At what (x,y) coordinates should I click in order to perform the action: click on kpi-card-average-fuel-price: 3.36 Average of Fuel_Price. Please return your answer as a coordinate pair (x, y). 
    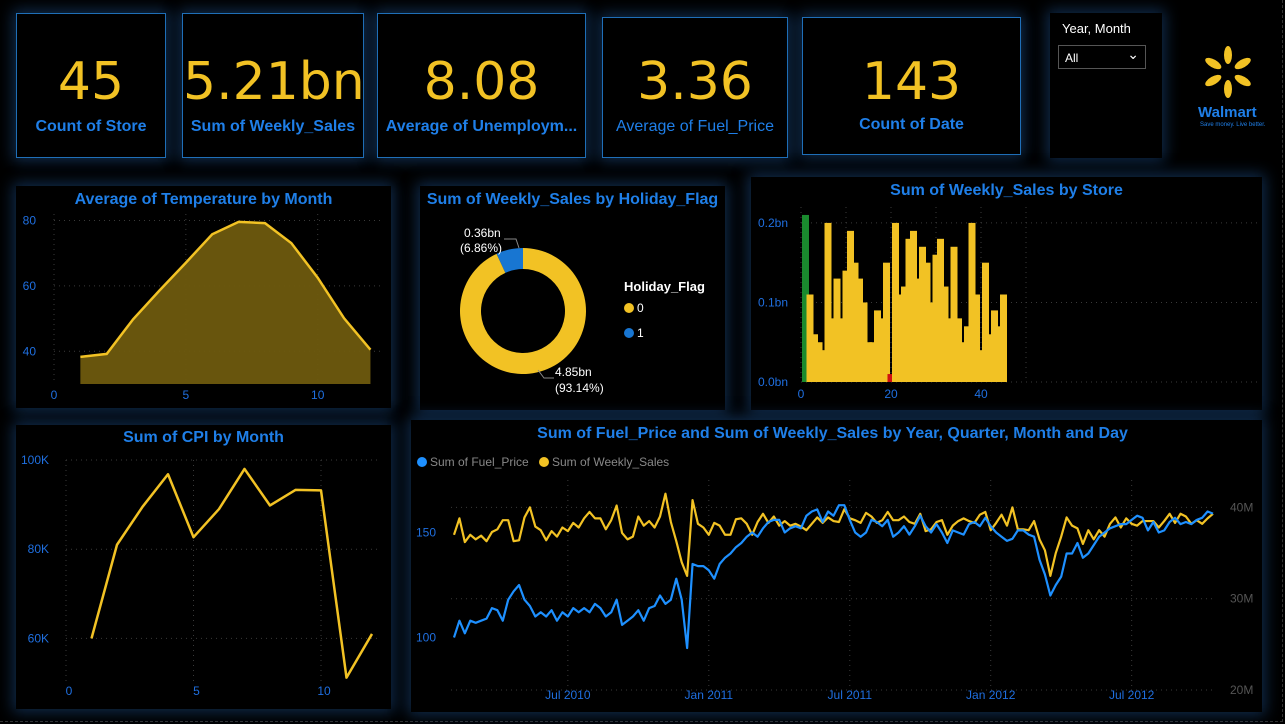
    Looking at the image, I should click on (695, 87).